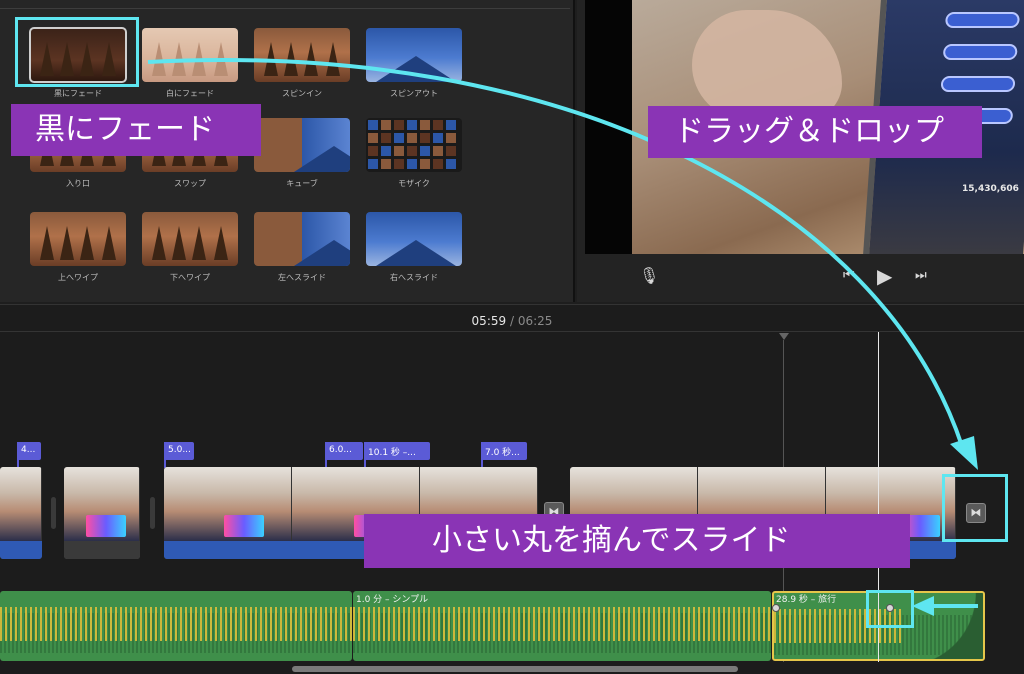 The image size is (1024, 674). Describe the element at coordinates (890, 609) in the screenshot. I see `highlight-fade-knob` at that location.